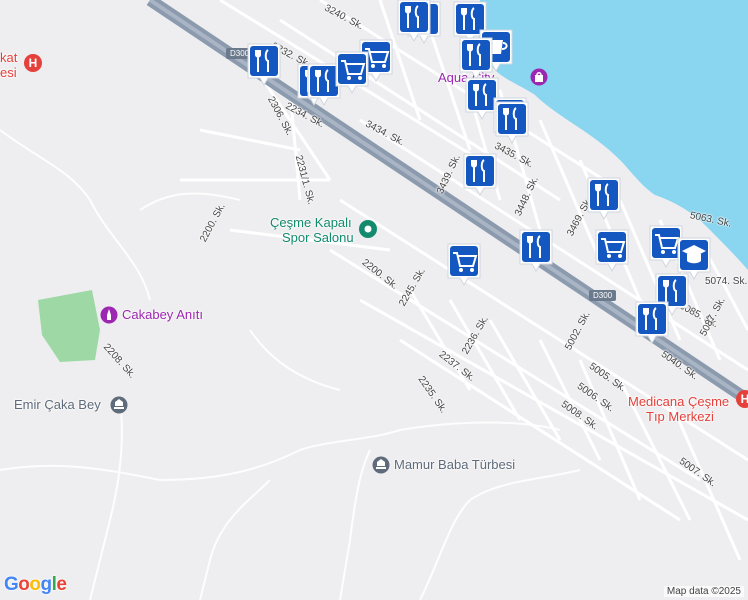  Describe the element at coordinates (318, 237) in the screenshot. I see `place-label: Spor Salonu` at that location.